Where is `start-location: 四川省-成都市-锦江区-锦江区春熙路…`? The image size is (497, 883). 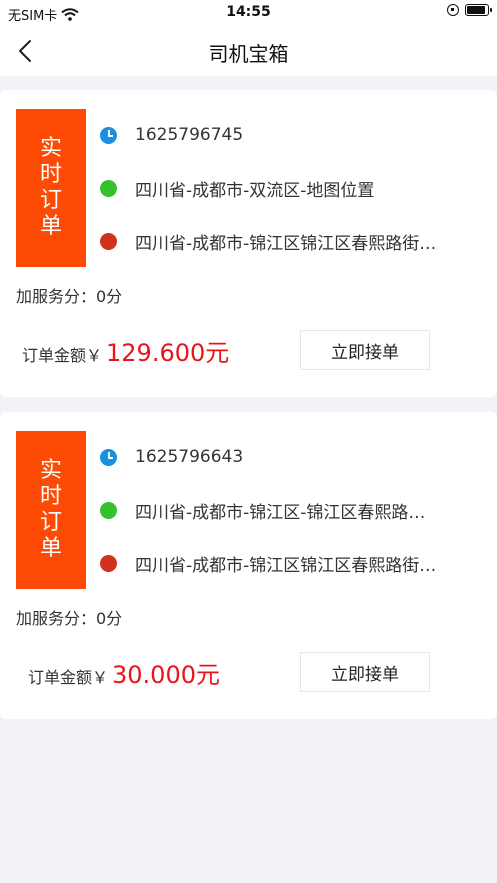
start-location: 四川省-成都市-锦江区-锦江区春熙路… is located at coordinates (280, 512).